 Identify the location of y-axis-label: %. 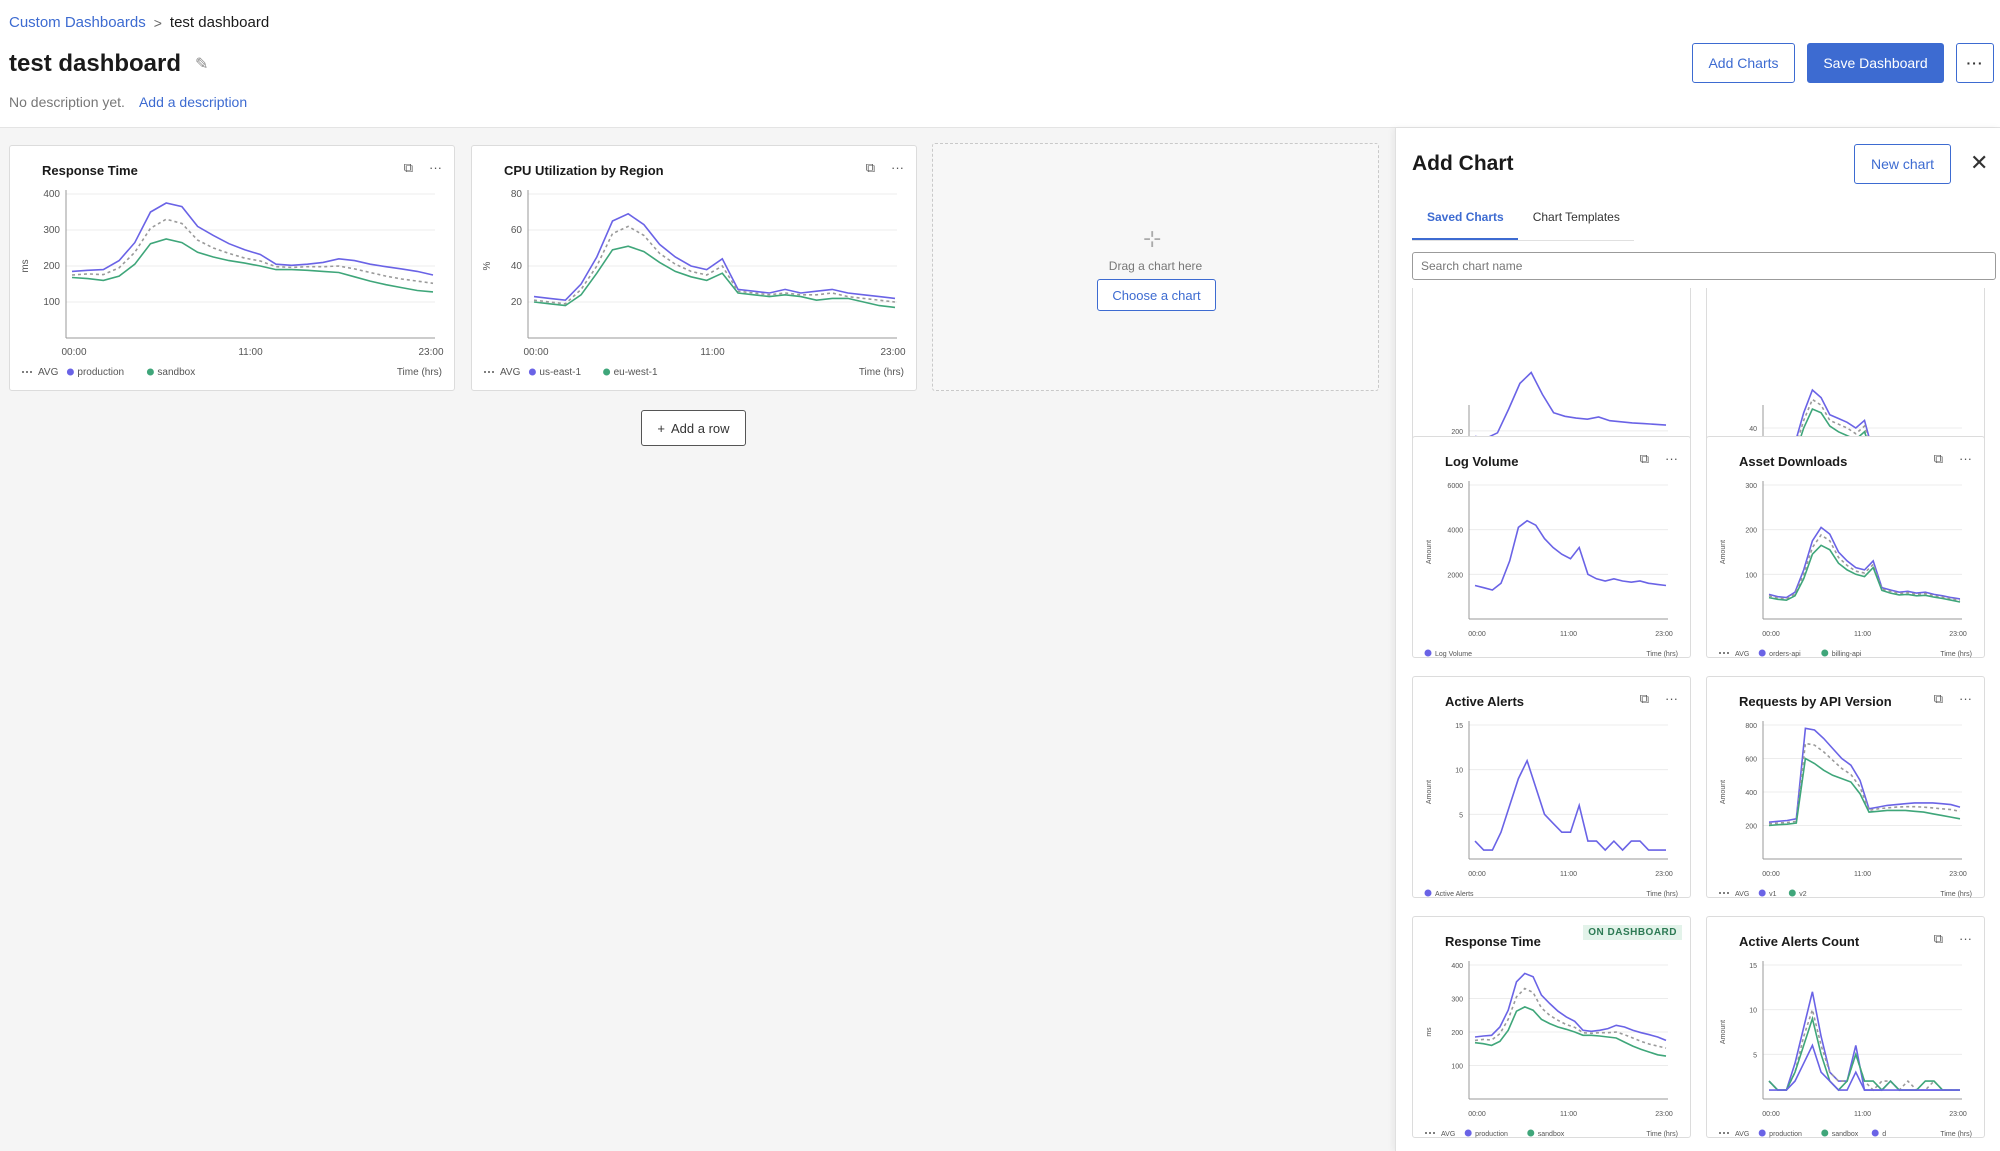
(487, 265).